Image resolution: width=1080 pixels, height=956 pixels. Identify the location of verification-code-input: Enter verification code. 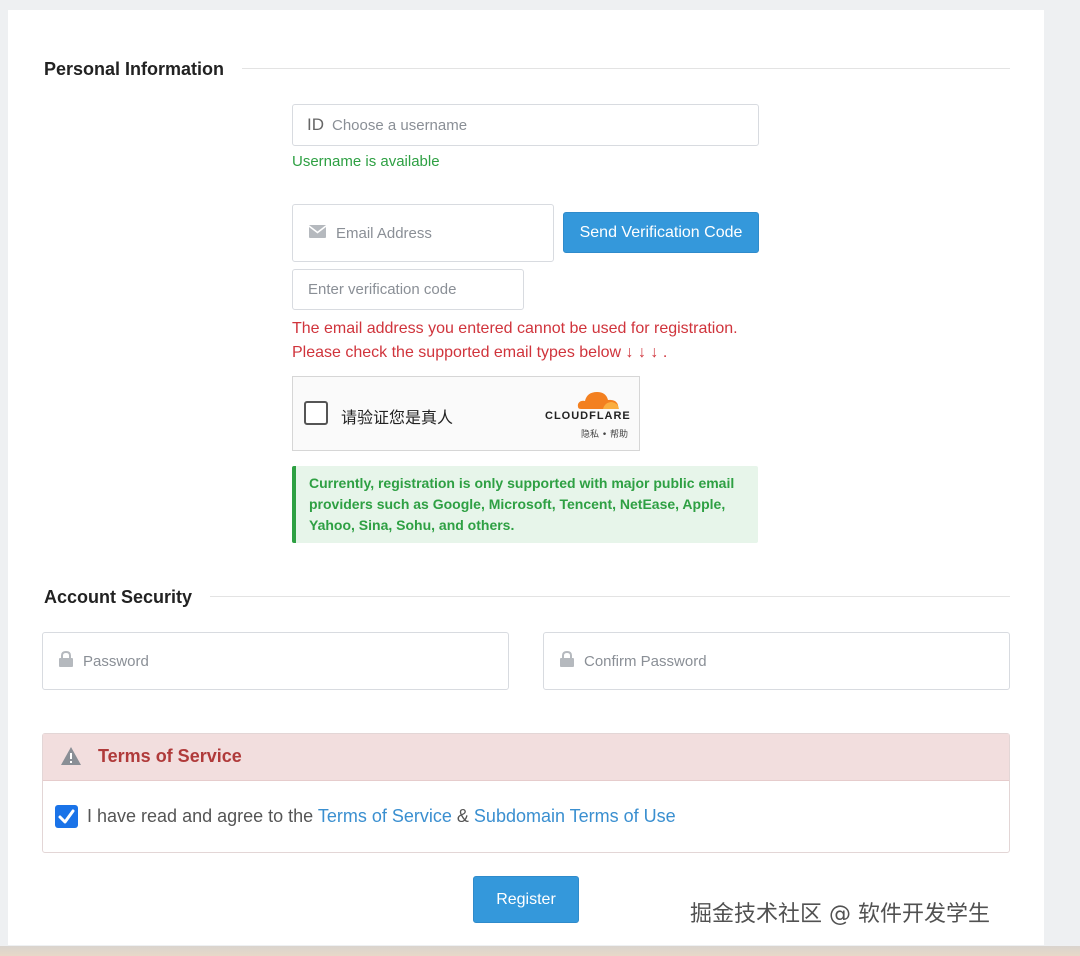
(408, 289).